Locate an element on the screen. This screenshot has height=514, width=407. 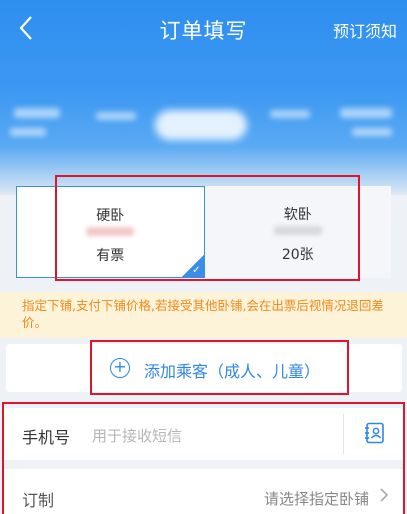
divider is located at coordinates (343, 434).